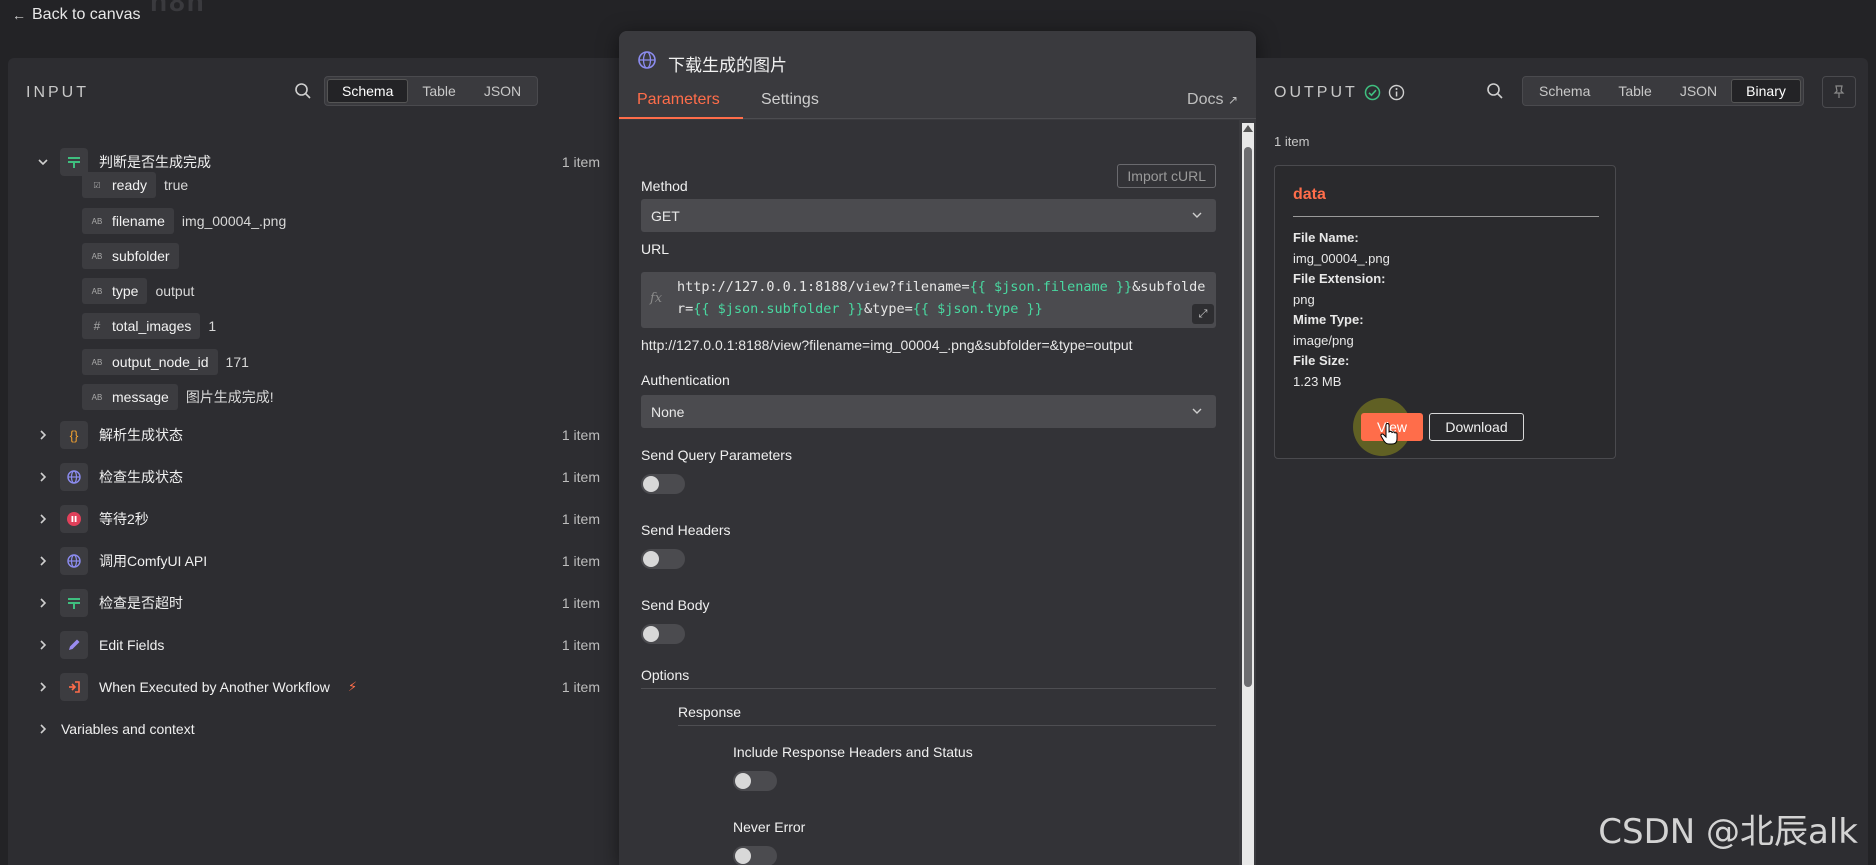 Image resolution: width=1876 pixels, height=865 pixels. Describe the element at coordinates (1166, 176) in the screenshot. I see `import-curl-button: Import cURL` at that location.